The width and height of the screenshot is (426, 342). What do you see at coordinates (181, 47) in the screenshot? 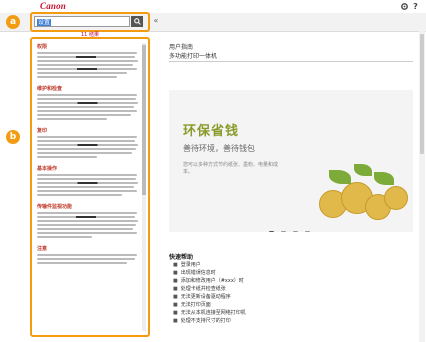
I see `page-title: 用户指南` at bounding box center [181, 47].